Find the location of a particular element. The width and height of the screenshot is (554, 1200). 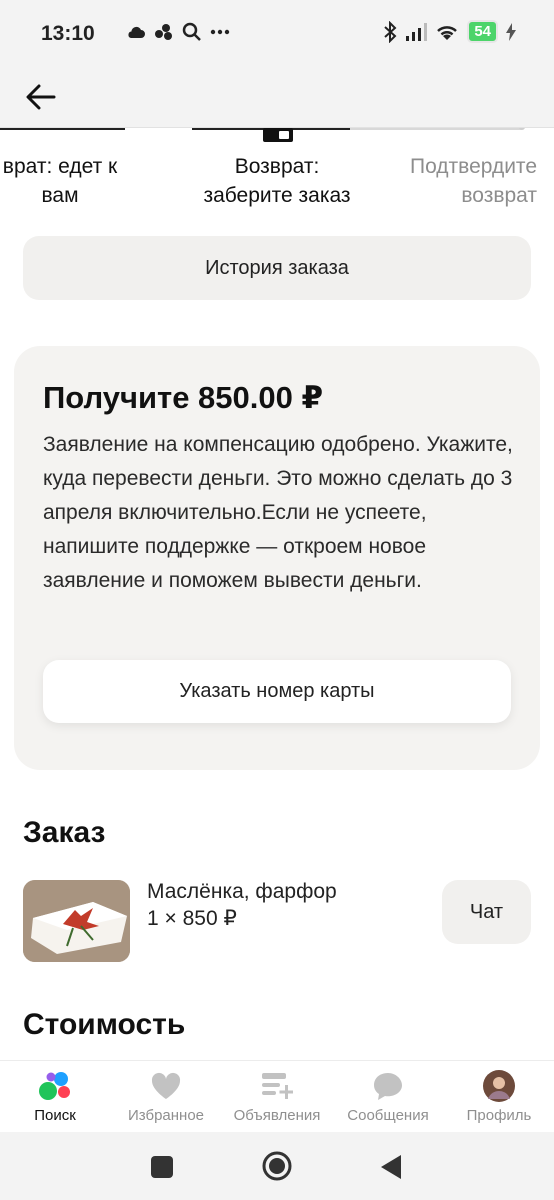

product-quantity-price: 1 × 850 ₽ is located at coordinates (192, 918).